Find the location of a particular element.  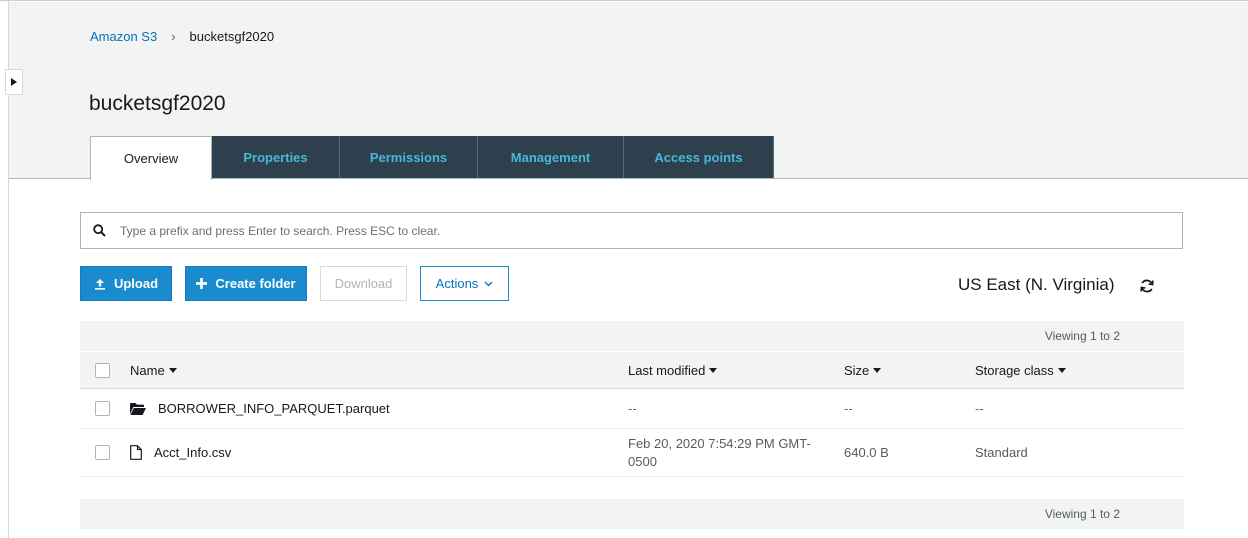

nav-expand-toggle is located at coordinates (14, 82).